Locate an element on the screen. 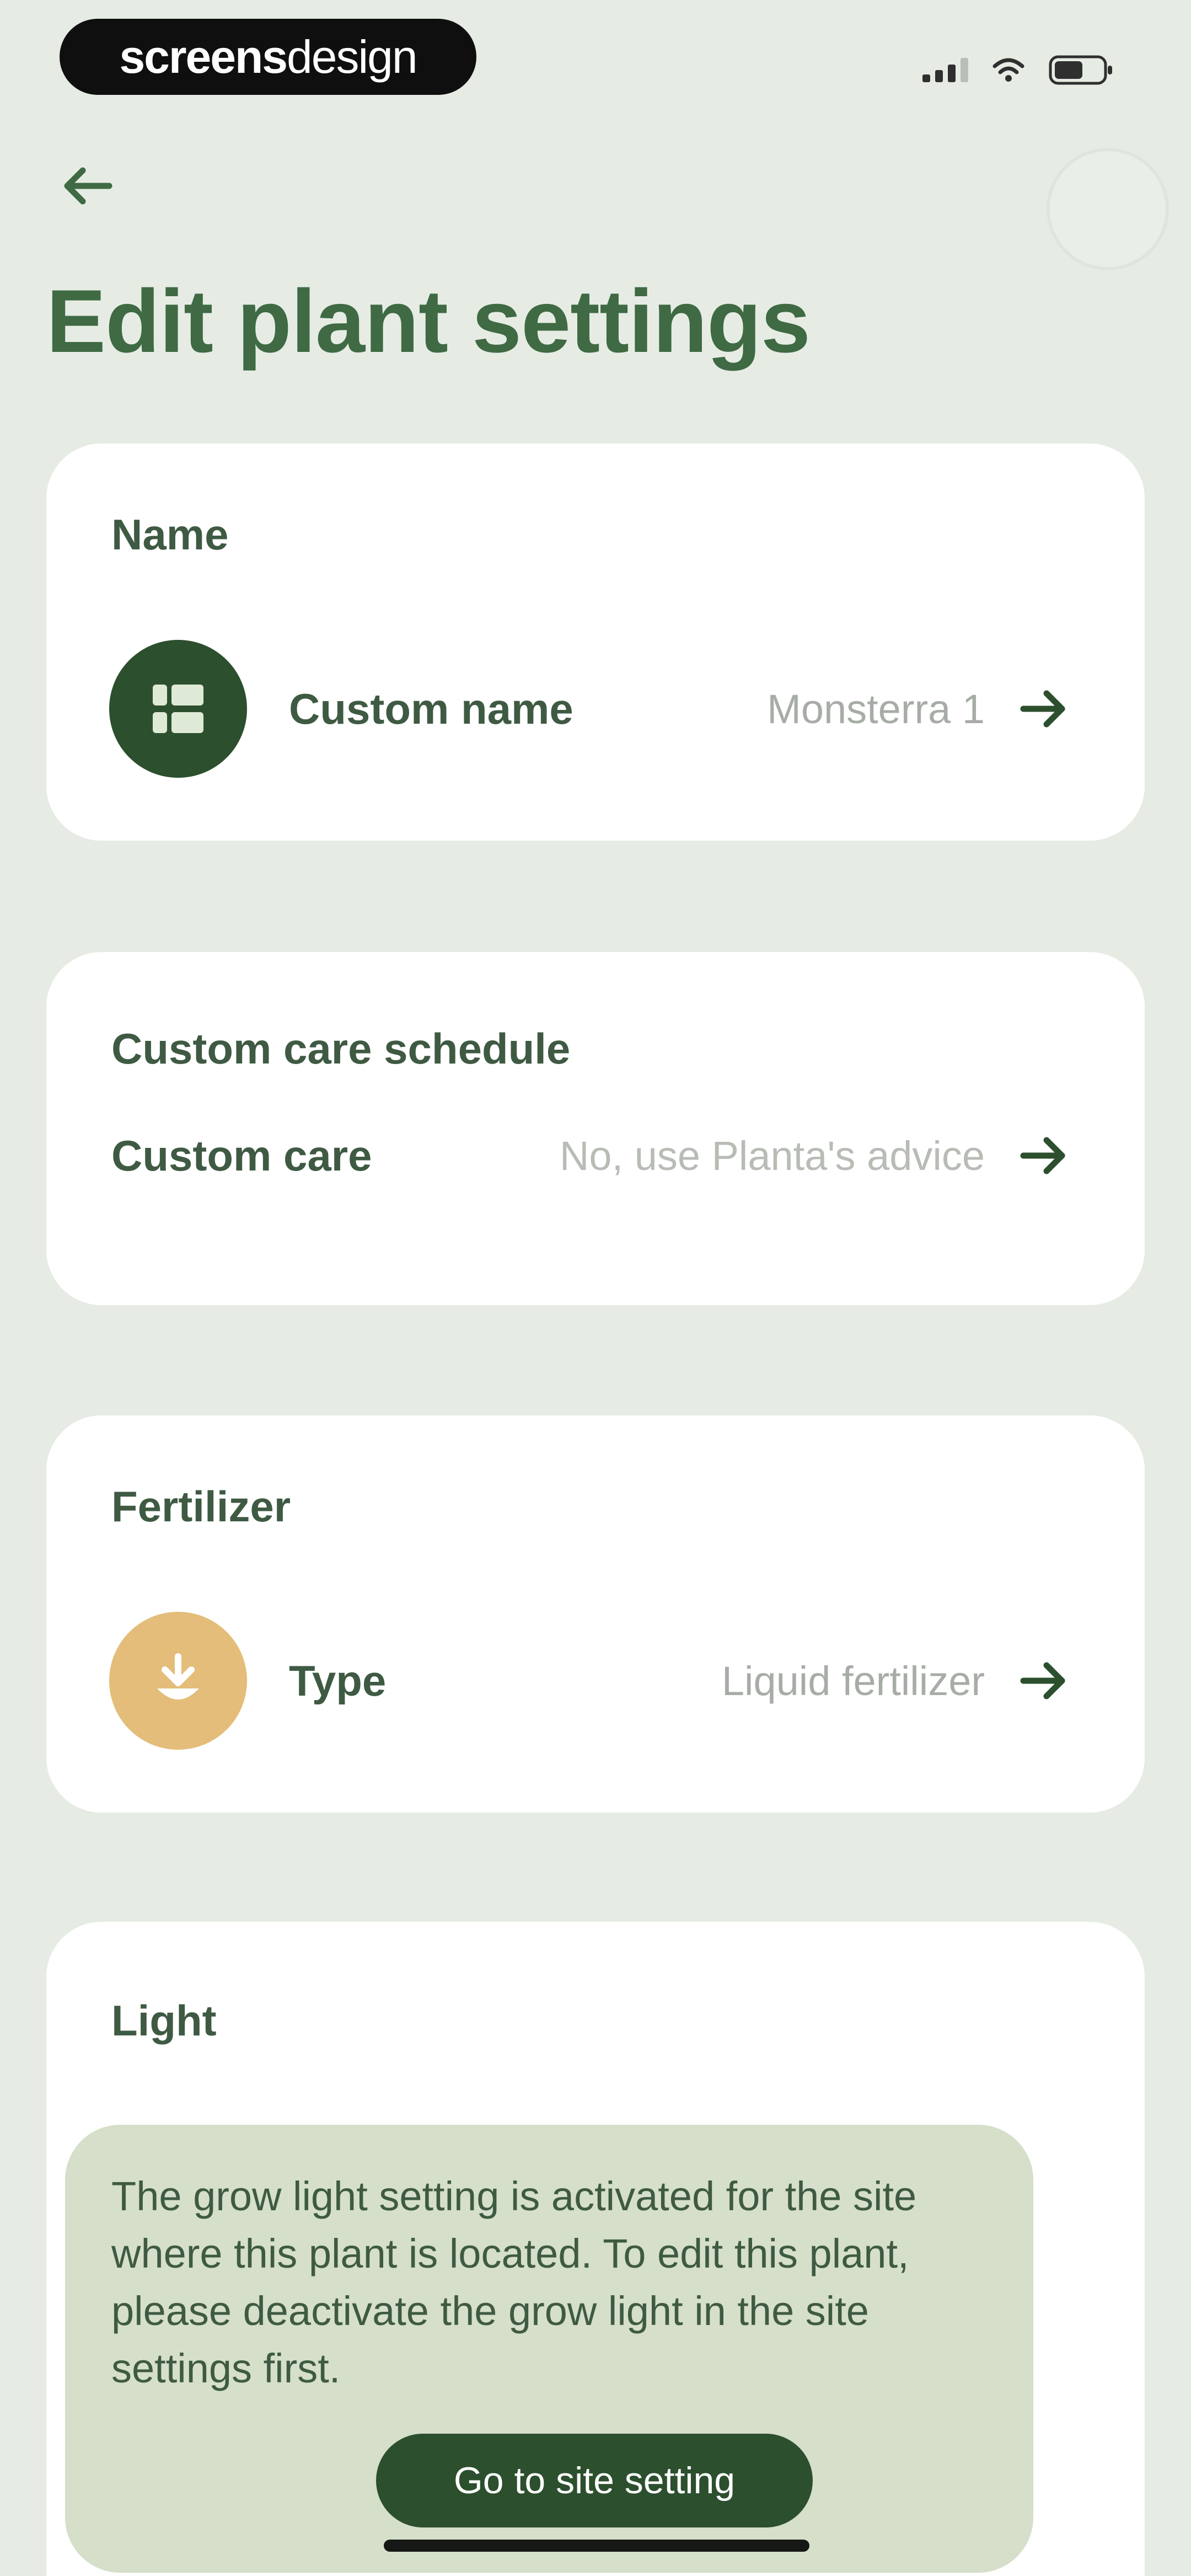  page-title: Edit plant settings is located at coordinates (428, 321).